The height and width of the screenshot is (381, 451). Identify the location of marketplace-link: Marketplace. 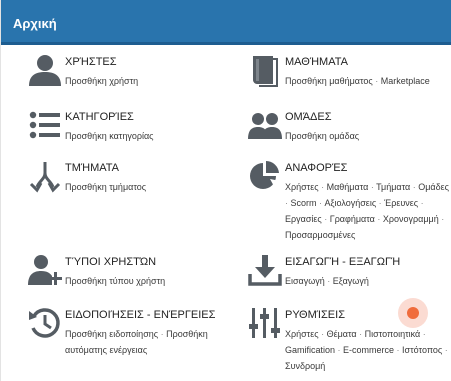
(405, 81).